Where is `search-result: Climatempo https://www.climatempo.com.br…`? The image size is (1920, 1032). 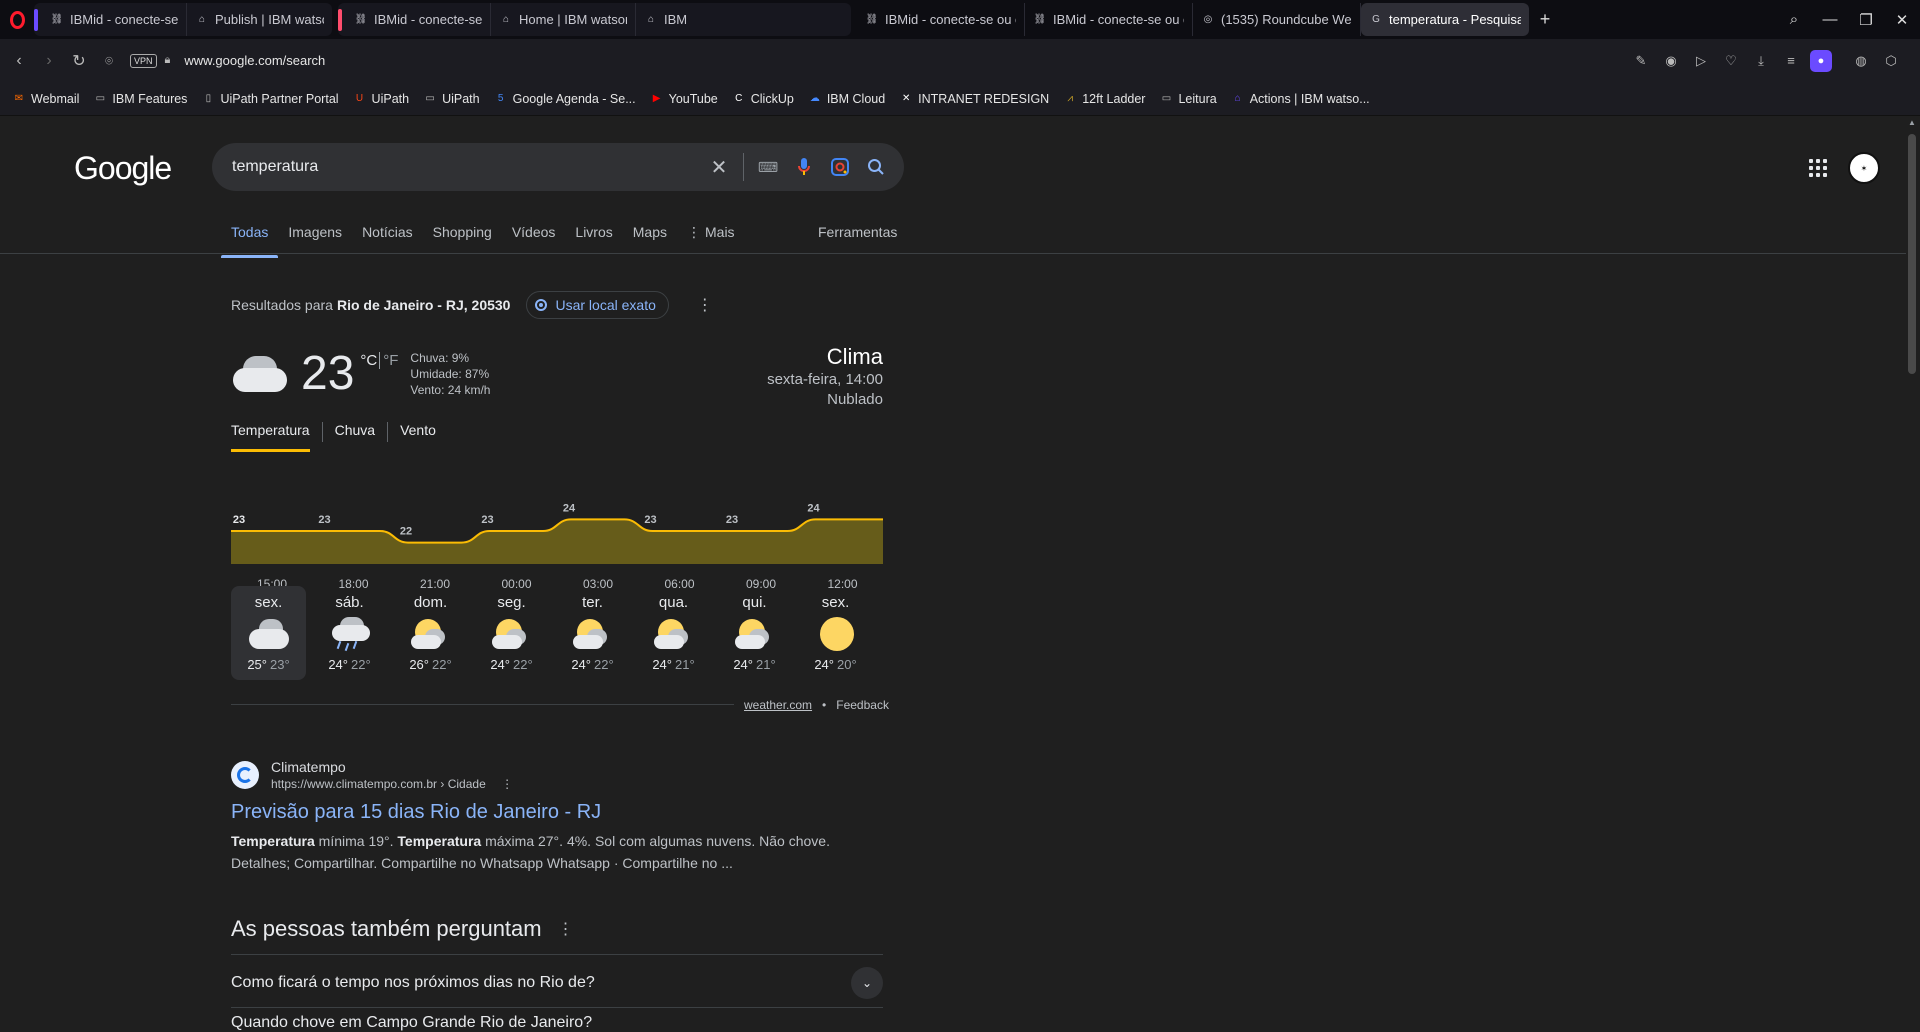 search-result: Climatempo https://www.climatempo.com.br… is located at coordinates (561, 816).